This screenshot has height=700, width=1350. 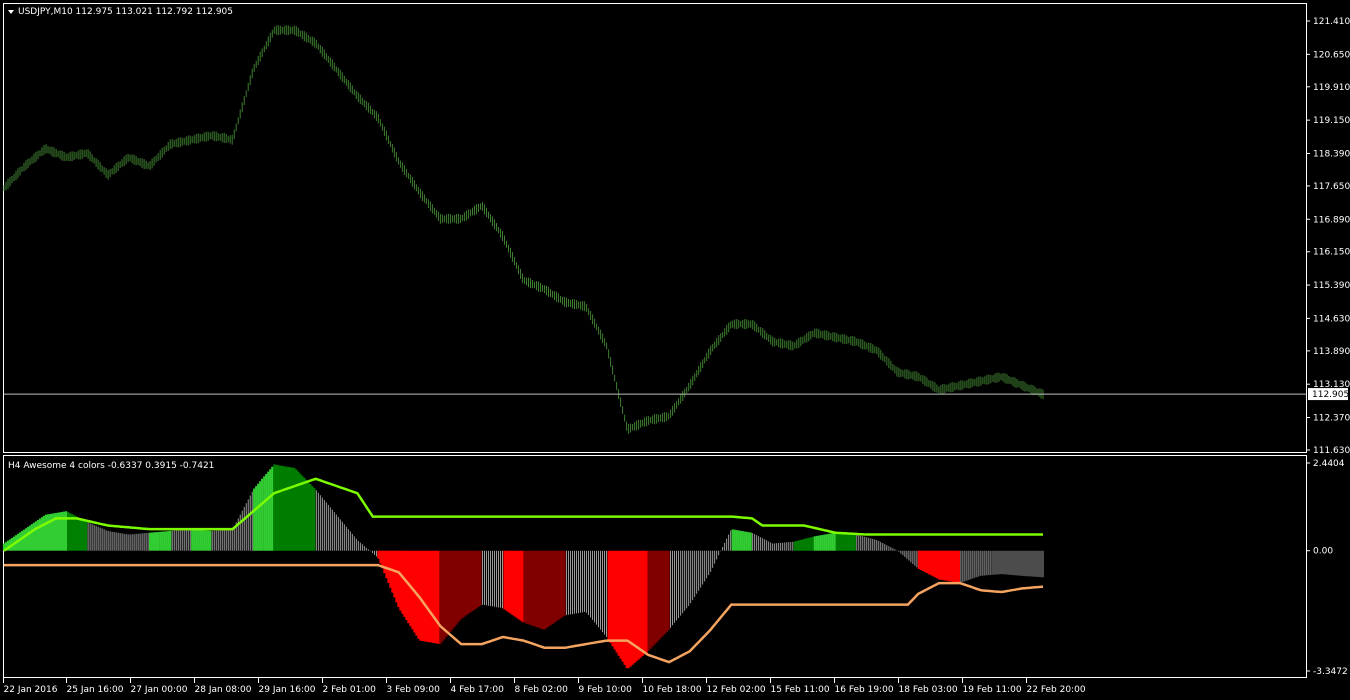 What do you see at coordinates (1331, 419) in the screenshot?
I see `price-axis-label: 112.370` at bounding box center [1331, 419].